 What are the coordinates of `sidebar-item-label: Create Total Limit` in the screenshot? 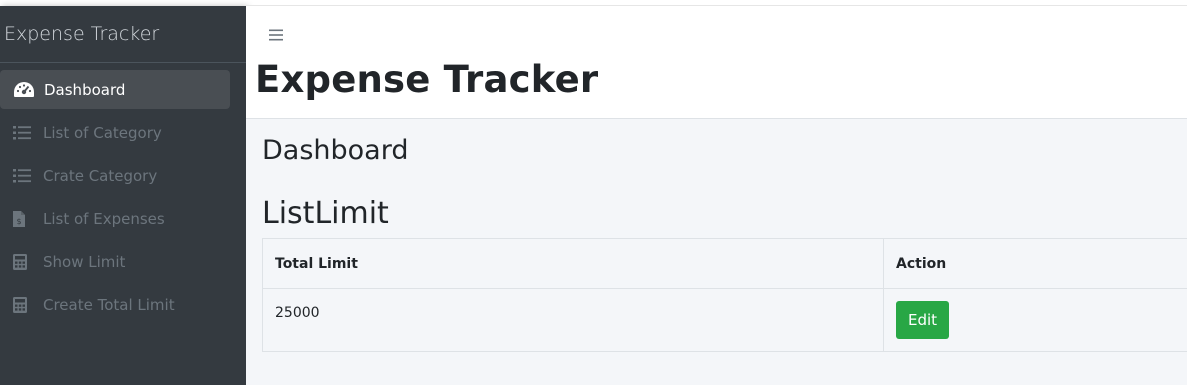 It's located at (109, 304).